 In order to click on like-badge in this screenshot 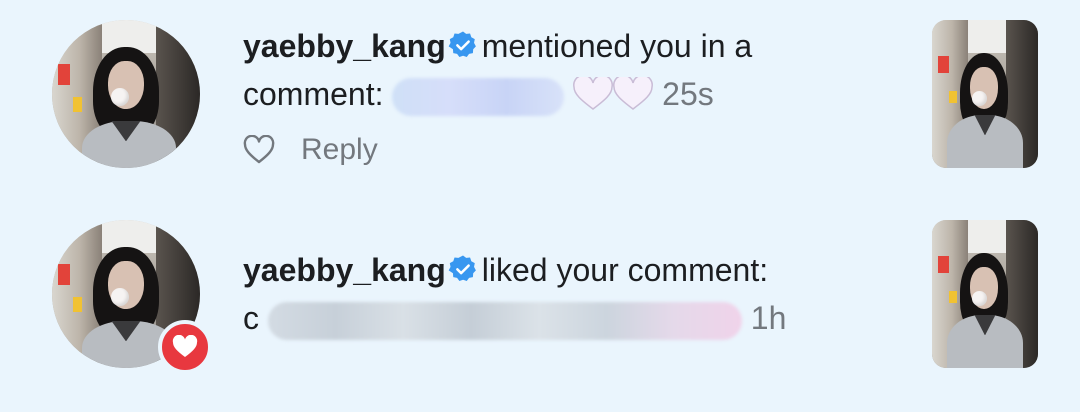, I will do `click(185, 347)`.